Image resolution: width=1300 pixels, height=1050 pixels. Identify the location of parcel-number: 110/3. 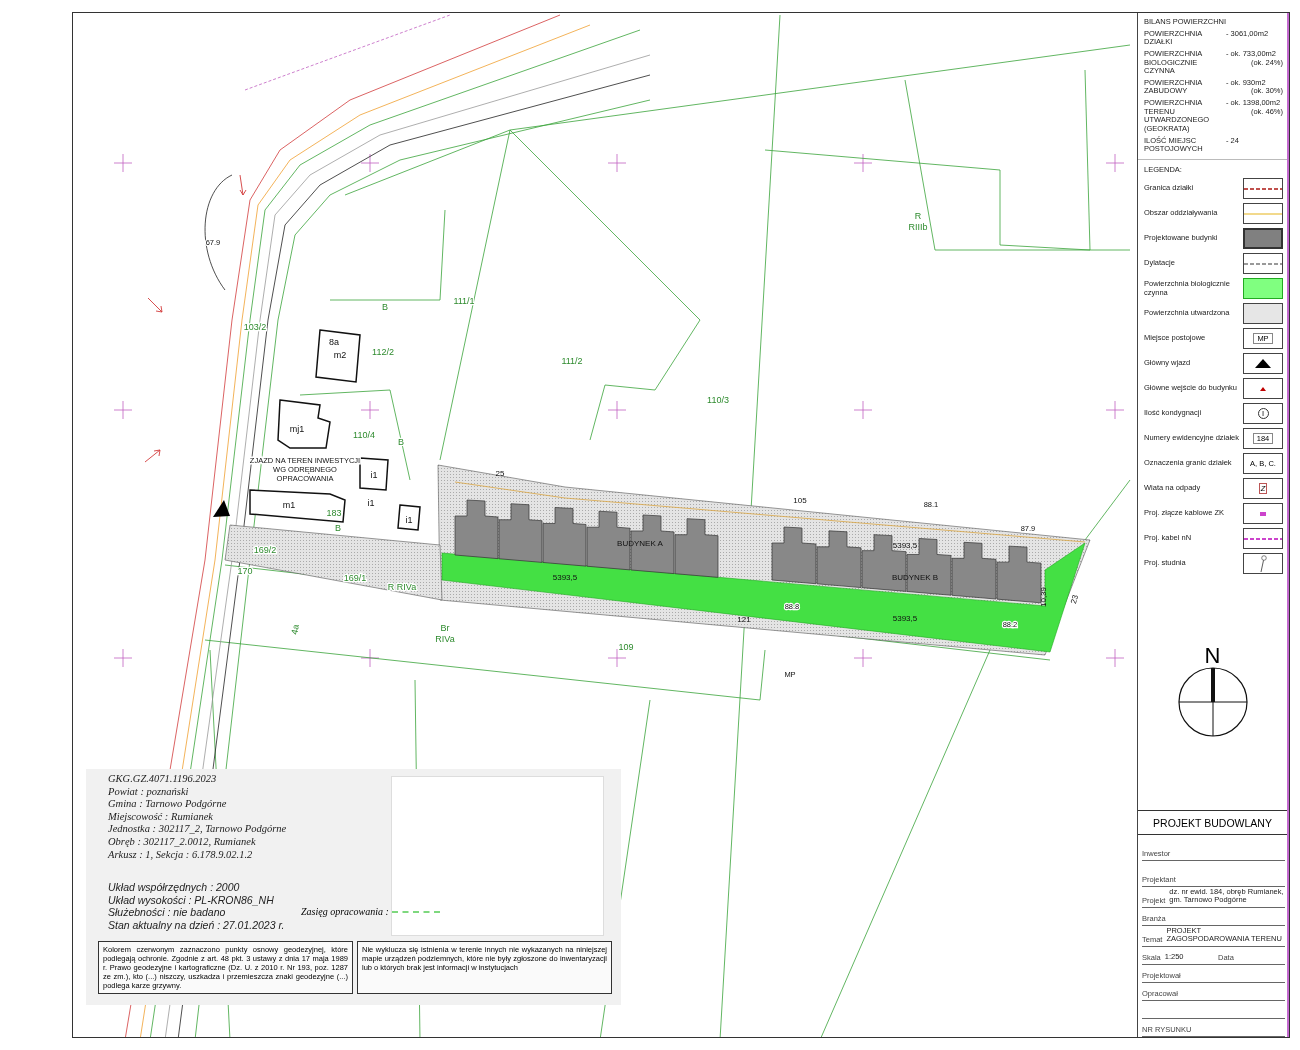
(718, 400).